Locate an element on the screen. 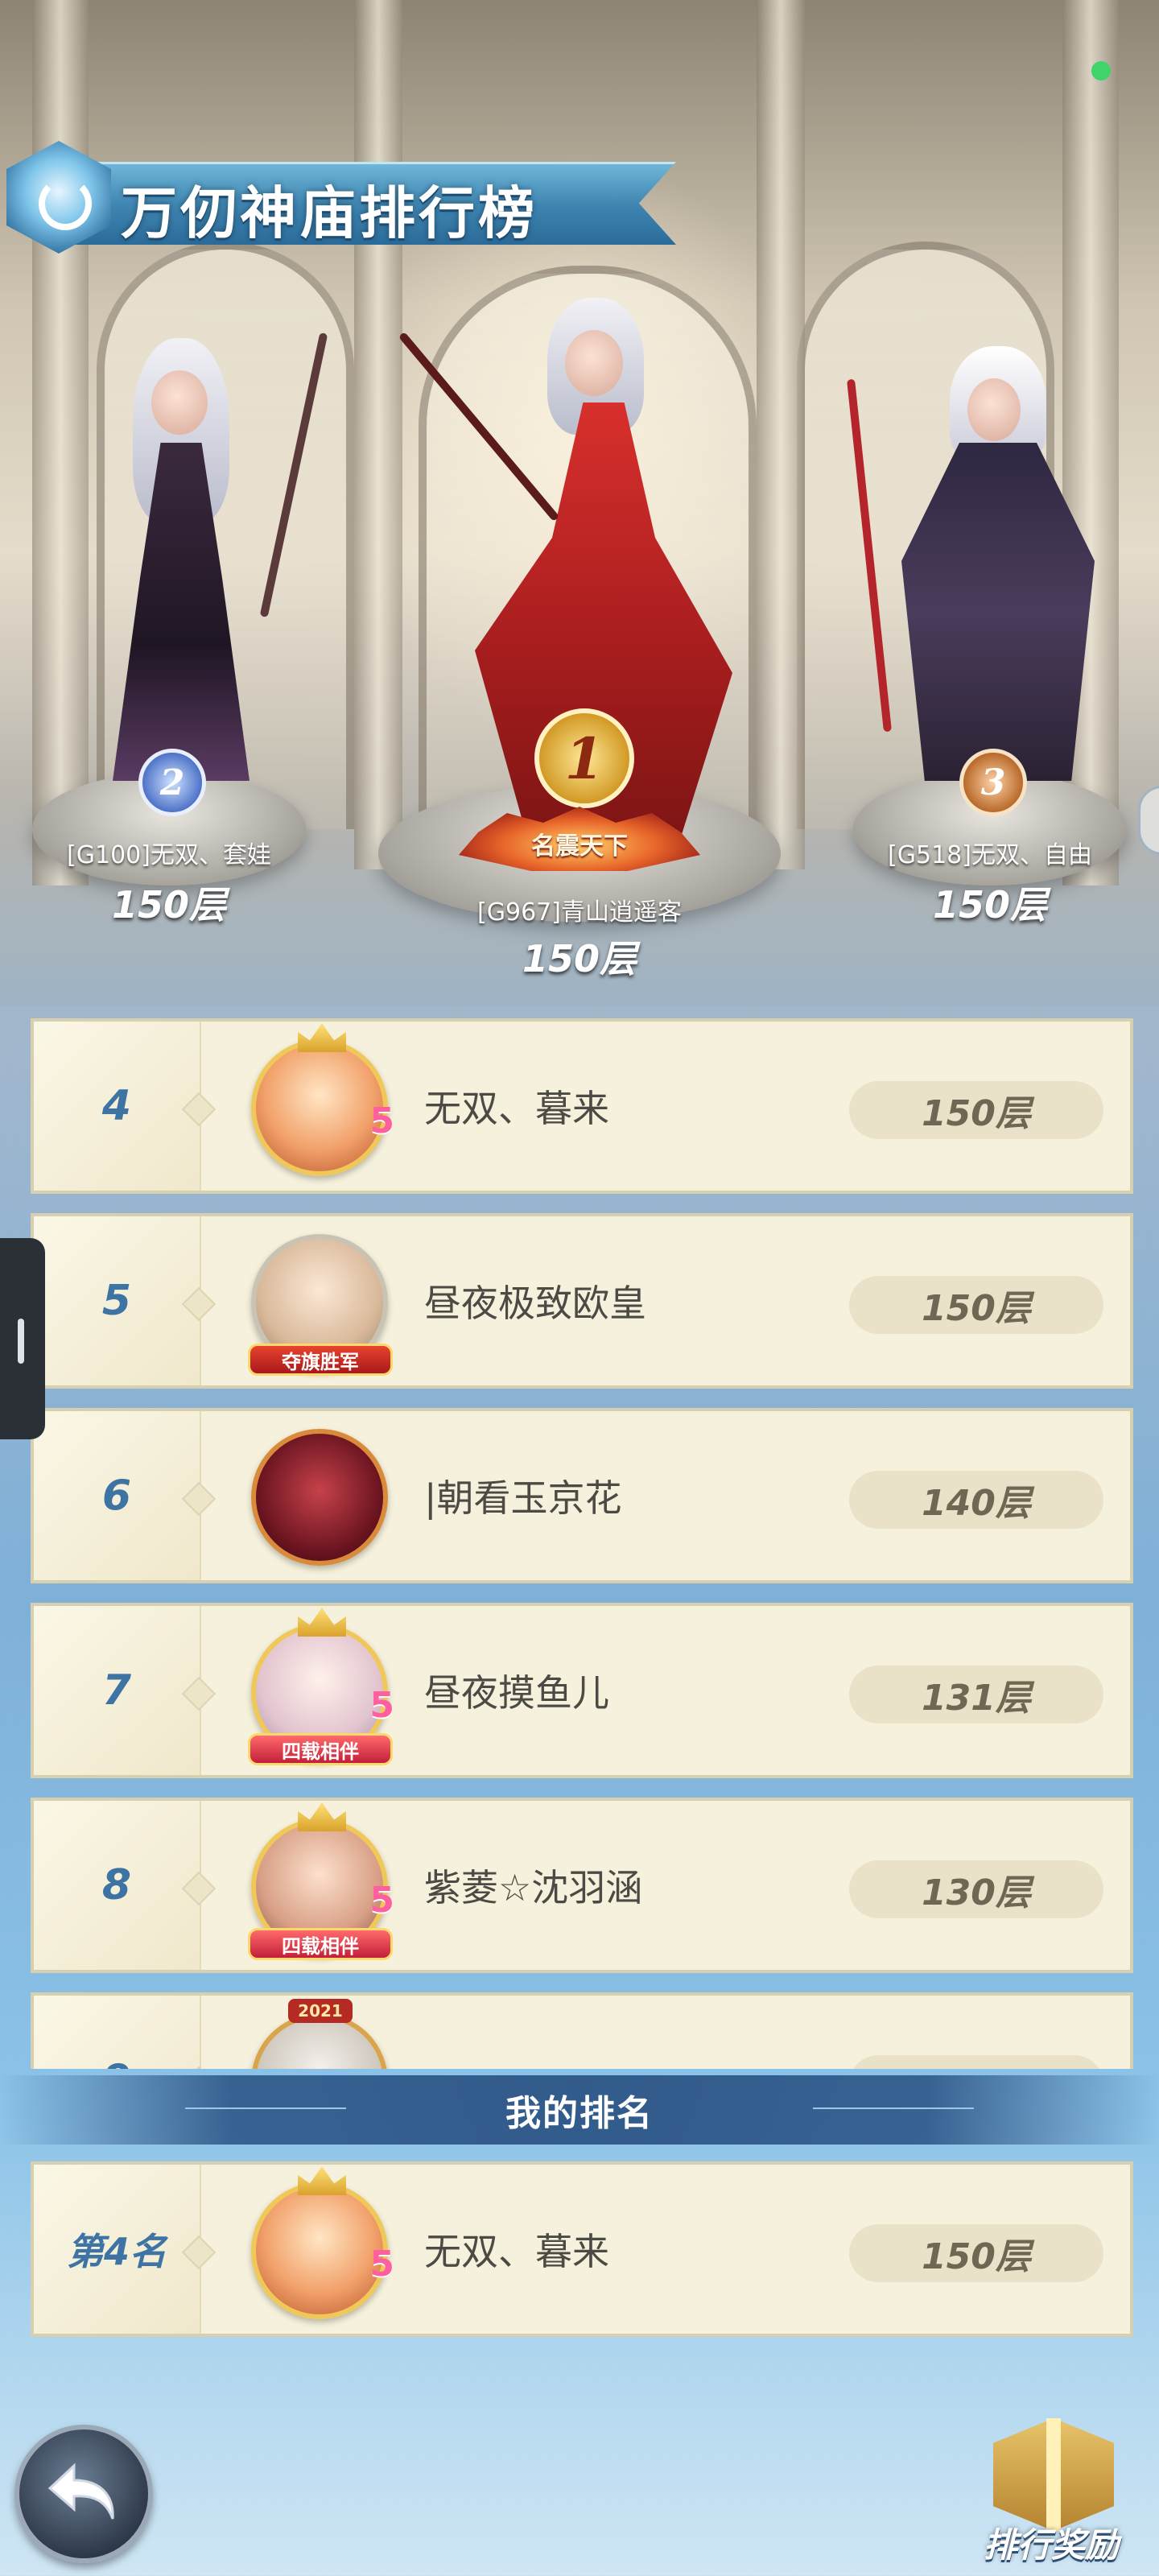  rank-3-medal-icon: 3 is located at coordinates (993, 782).